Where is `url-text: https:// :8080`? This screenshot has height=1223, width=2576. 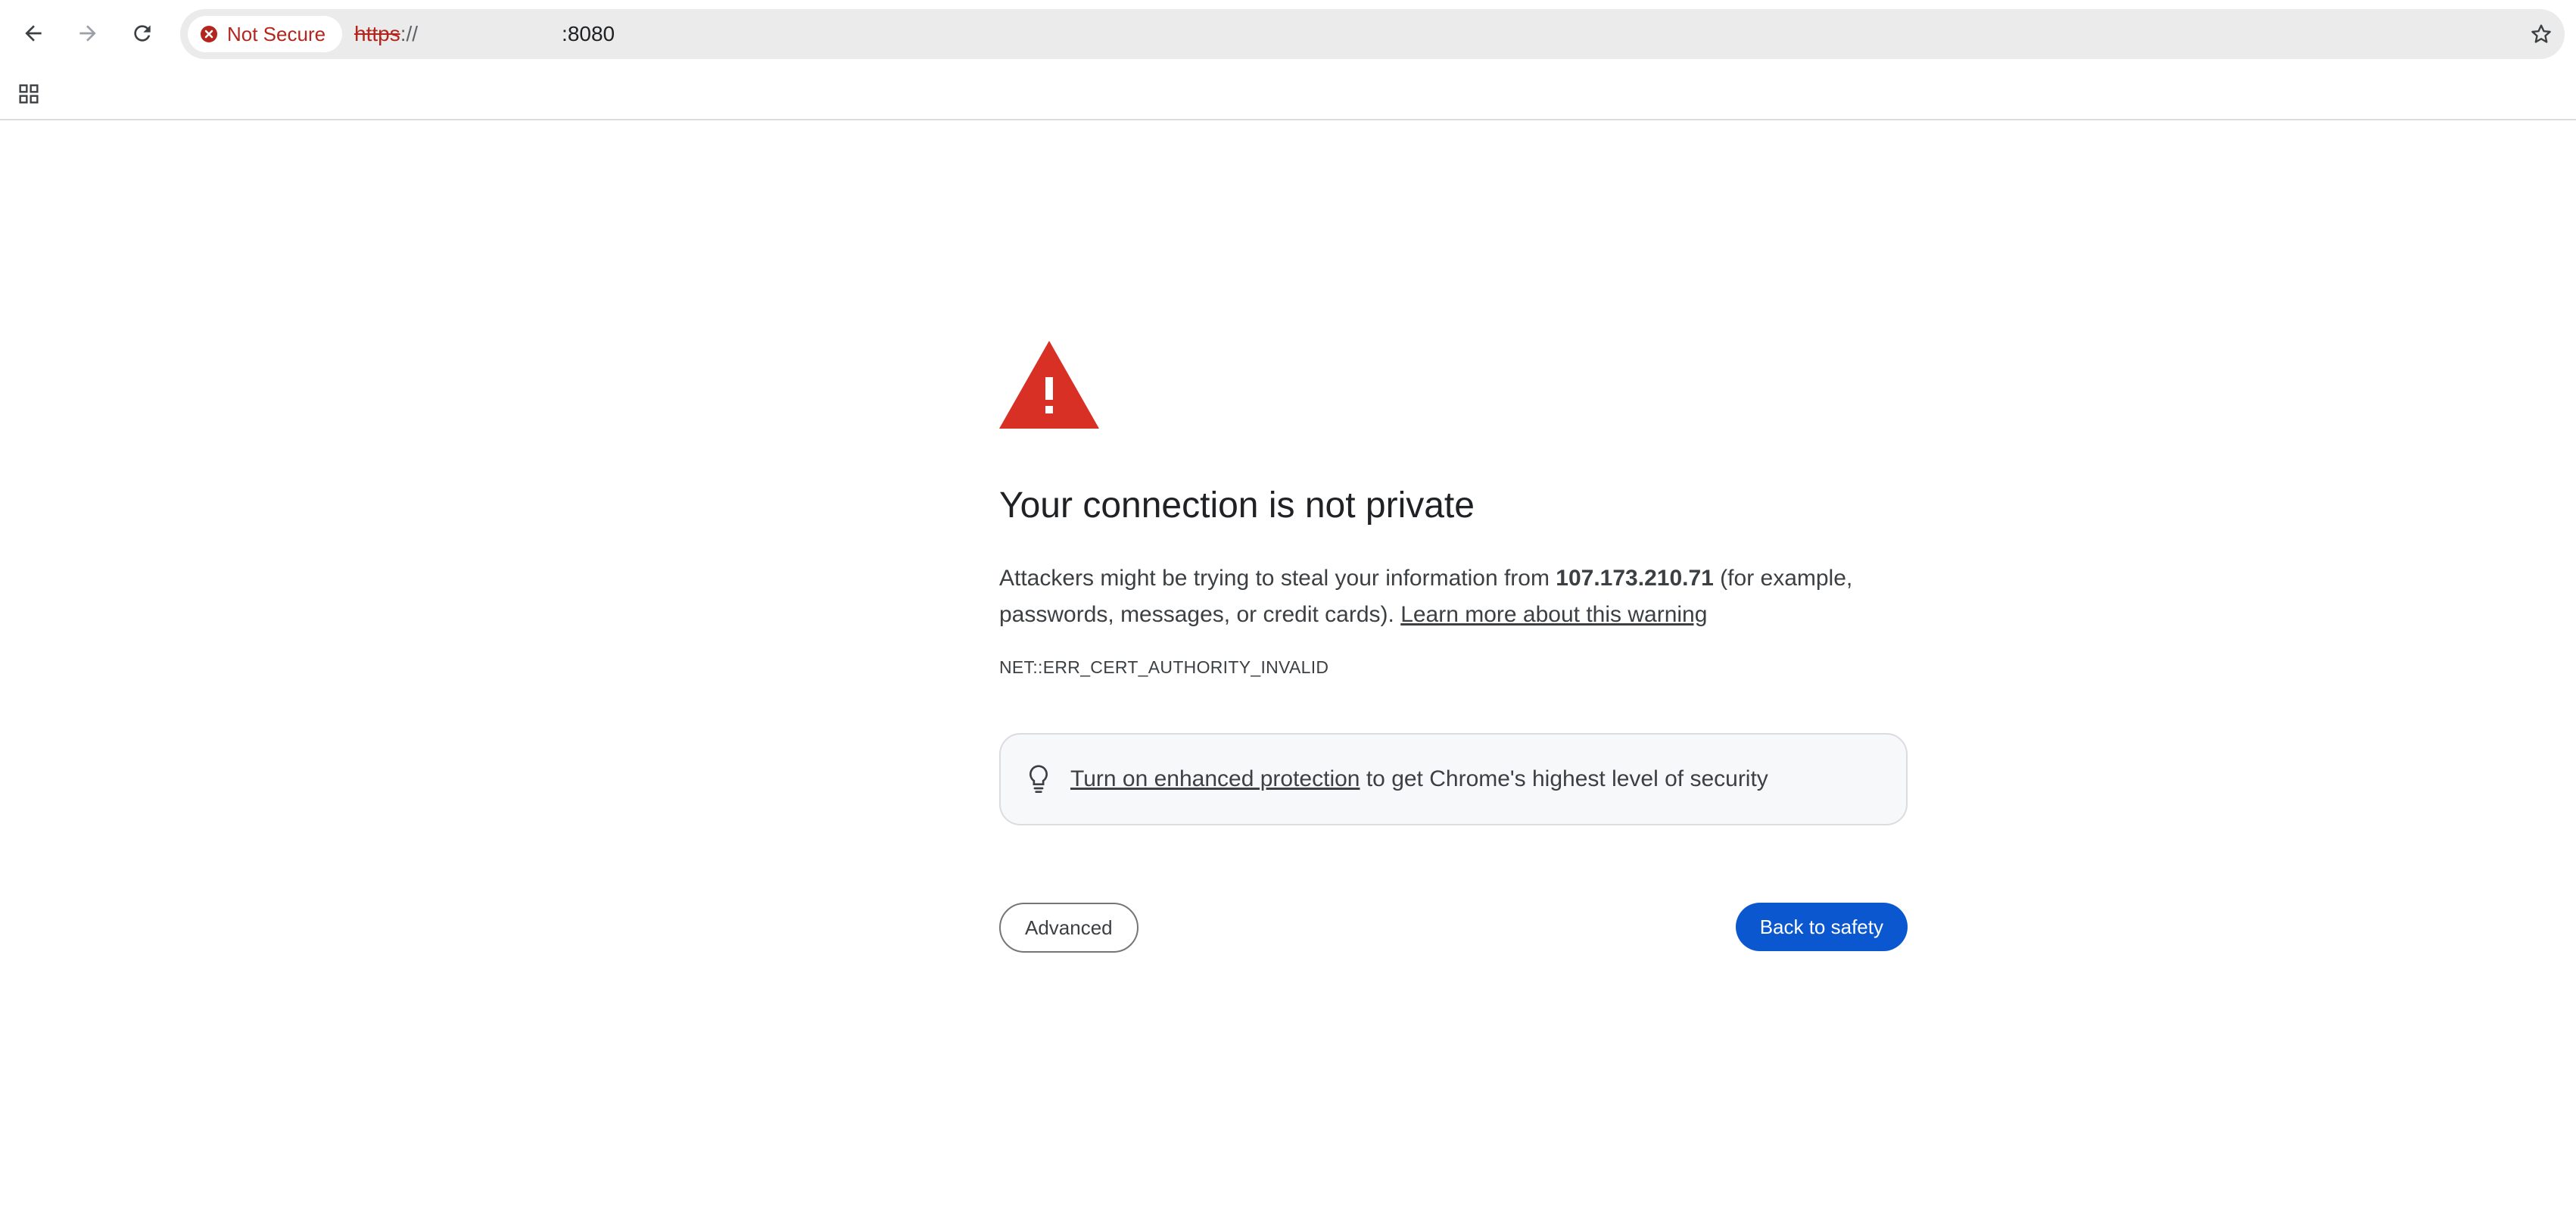 url-text: https:// :8080 is located at coordinates (484, 34).